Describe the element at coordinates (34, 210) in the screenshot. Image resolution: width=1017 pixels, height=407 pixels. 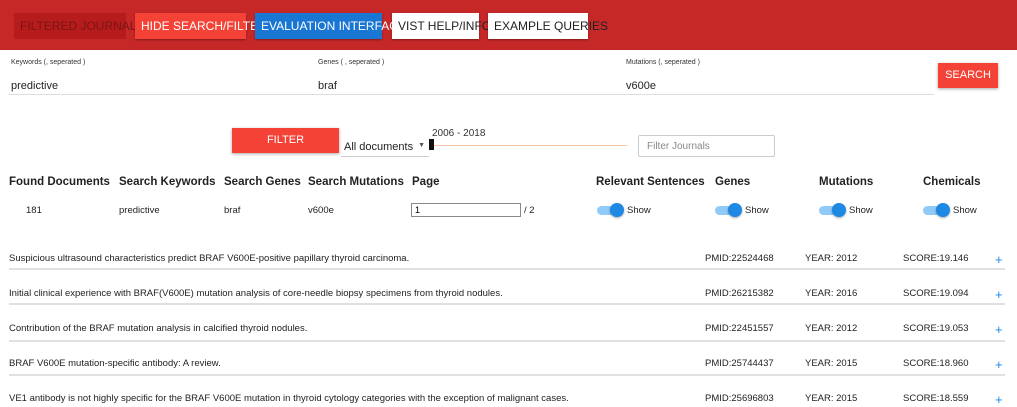
I see `found-documents-count: 181` at that location.